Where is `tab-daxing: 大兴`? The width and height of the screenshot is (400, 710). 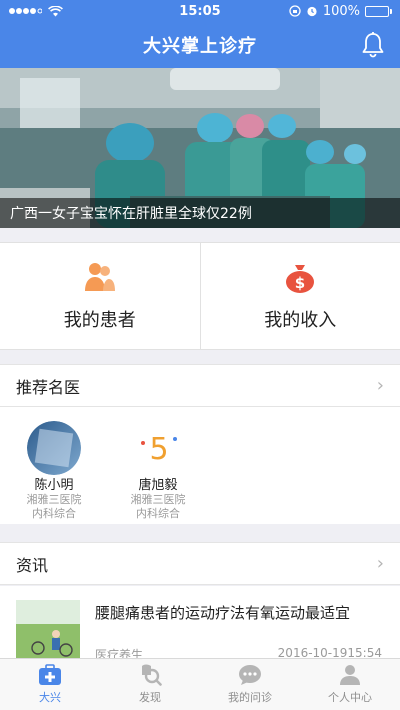 tab-daxing: 大兴 is located at coordinates (50, 684).